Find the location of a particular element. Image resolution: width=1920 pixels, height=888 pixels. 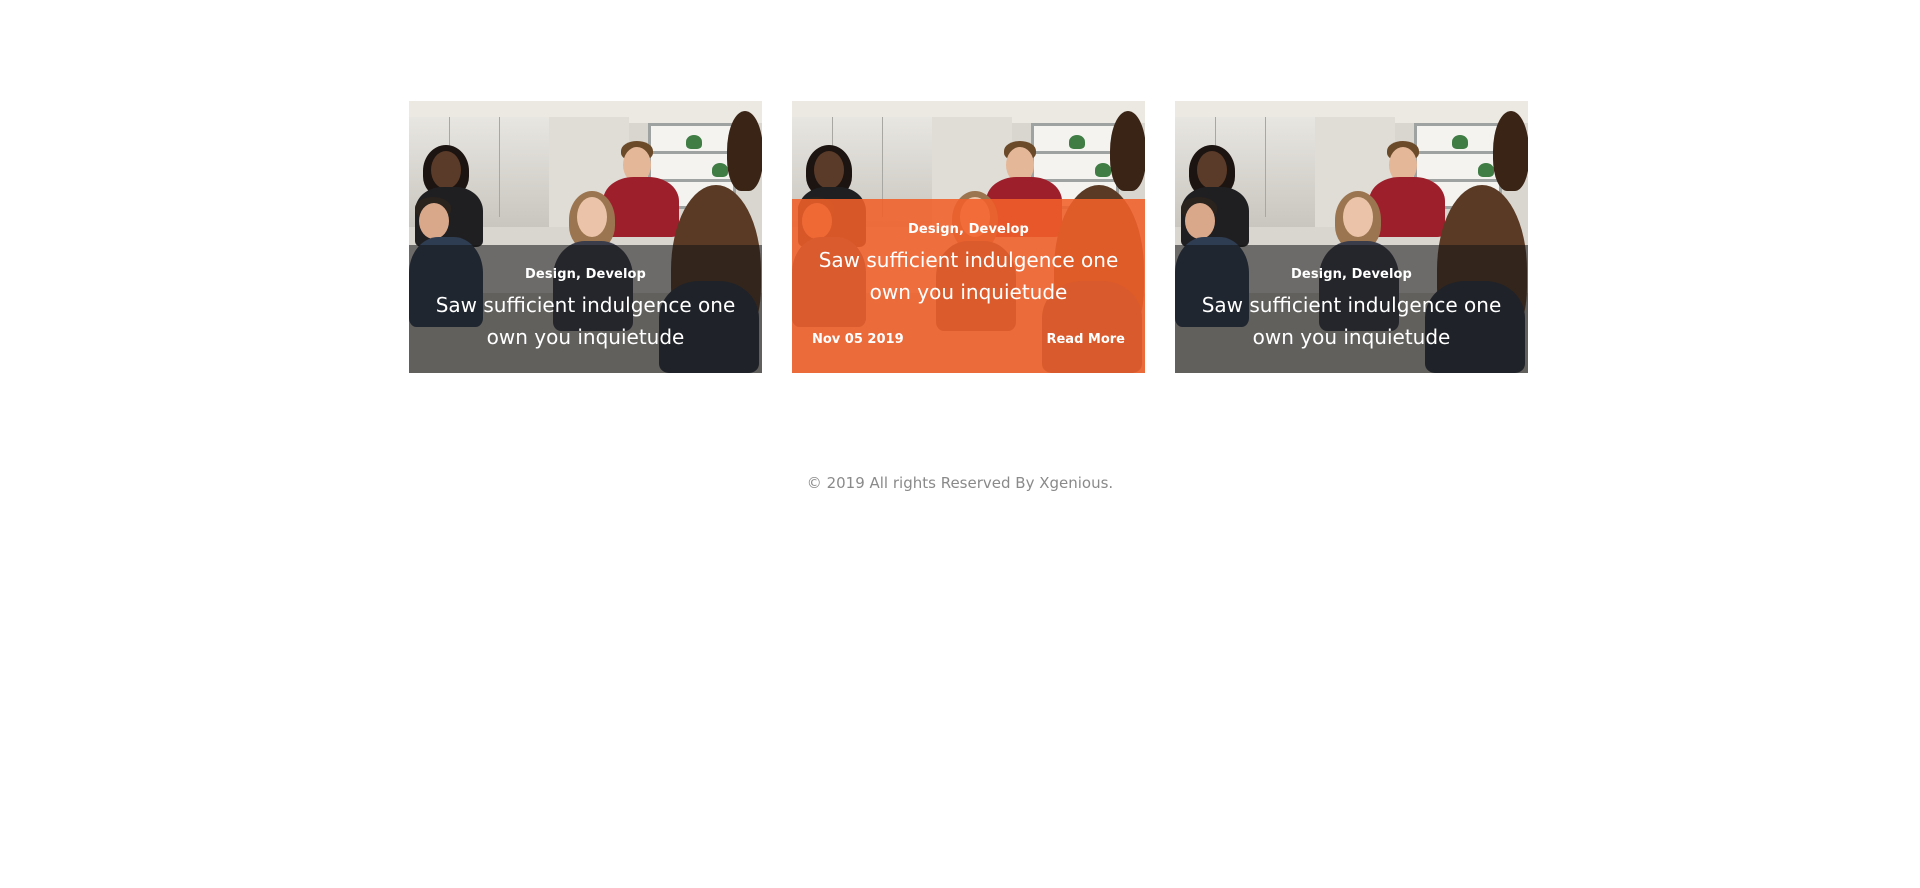

blog-card-meta: Nov 05 2019 Read More is located at coordinates (968, 339).